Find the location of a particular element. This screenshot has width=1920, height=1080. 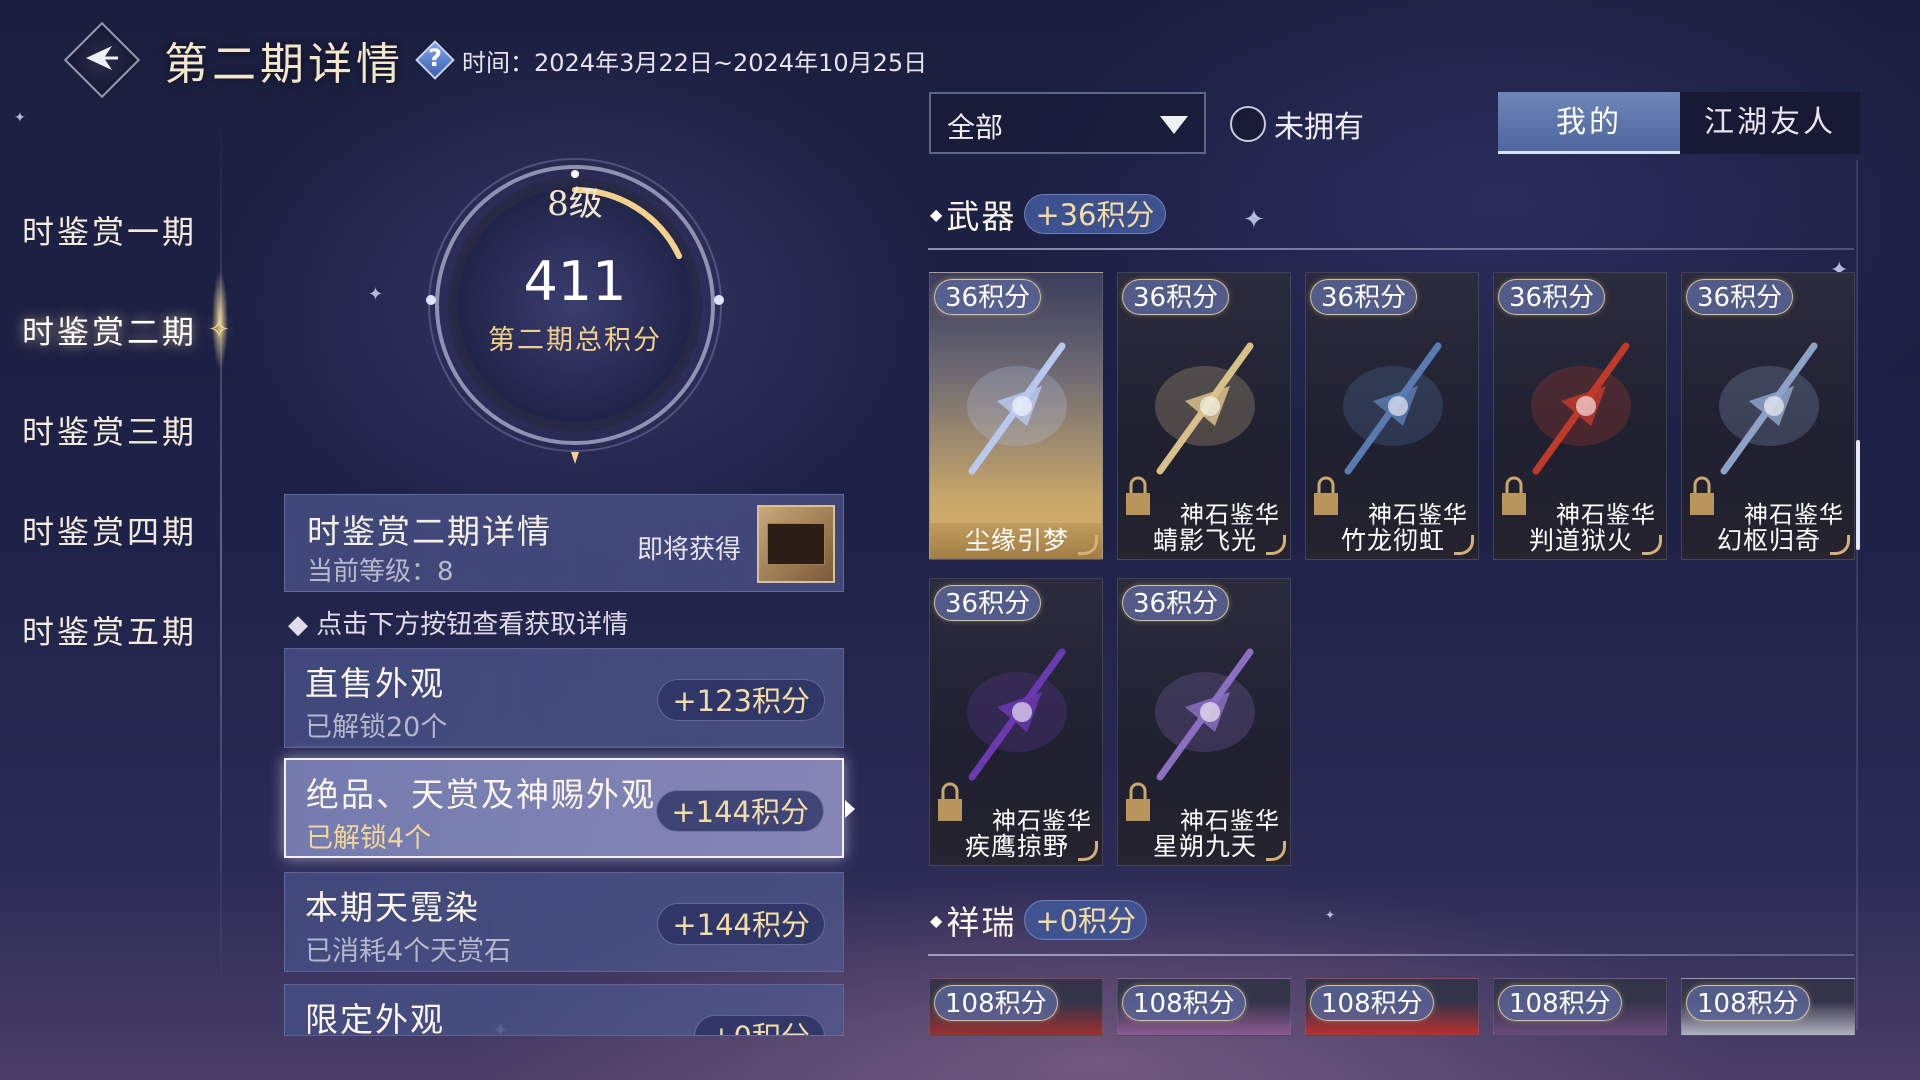

nav-item-season-5: 时鉴赏五期 is located at coordinates (132, 630).